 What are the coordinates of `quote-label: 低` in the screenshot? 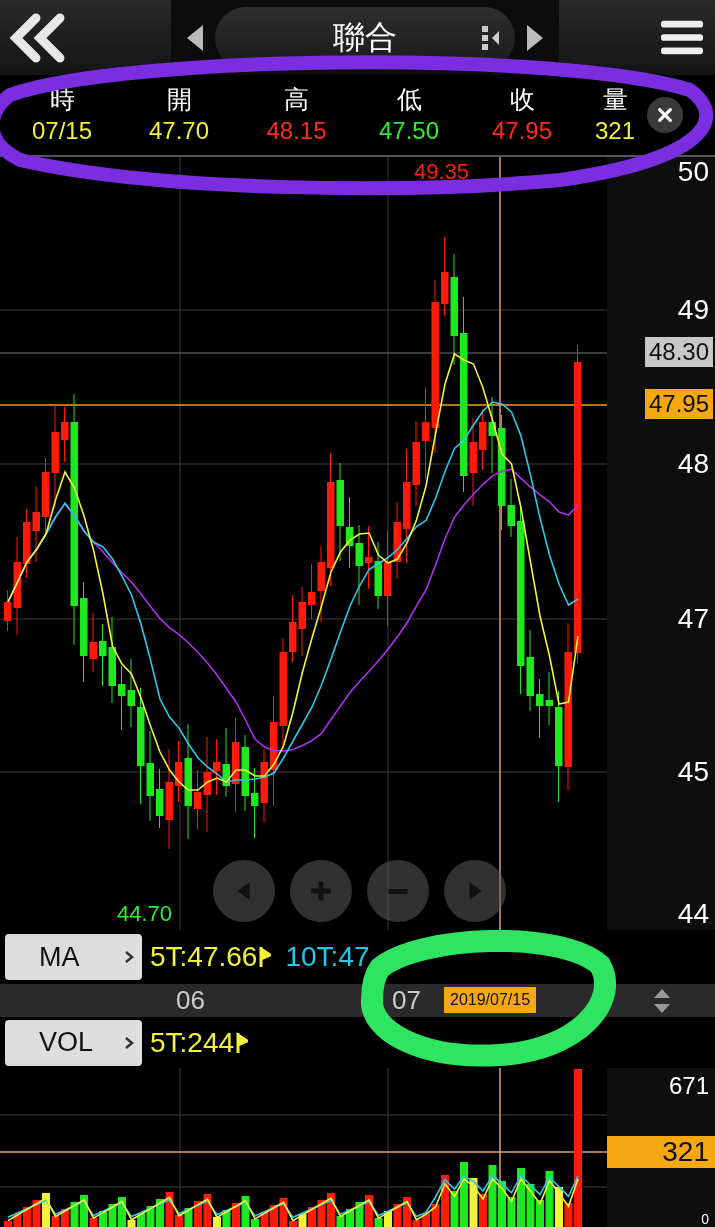 It's located at (409, 100).